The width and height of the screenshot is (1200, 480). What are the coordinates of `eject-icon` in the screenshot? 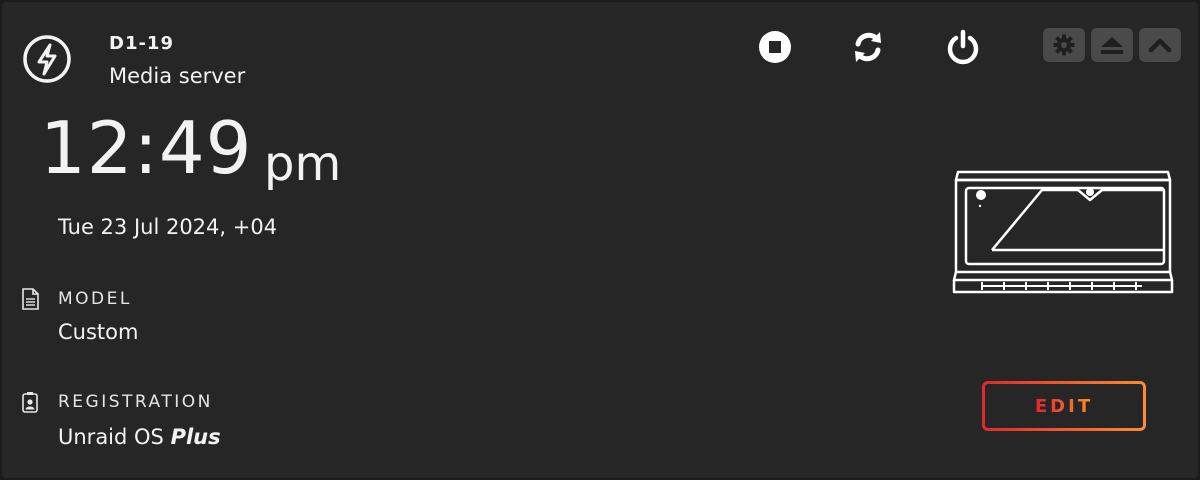 It's located at (1112, 45).